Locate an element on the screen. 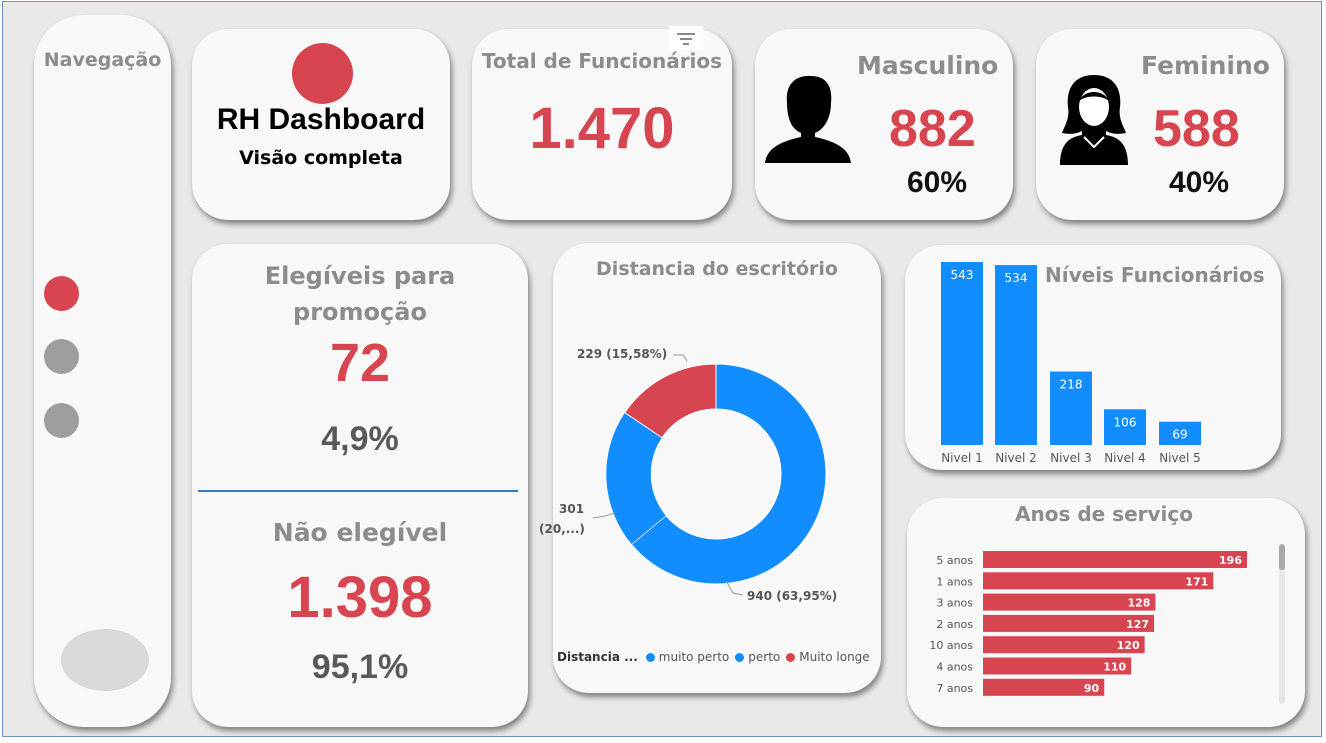  service-category-label-3: 3 anos is located at coordinates (954, 603).